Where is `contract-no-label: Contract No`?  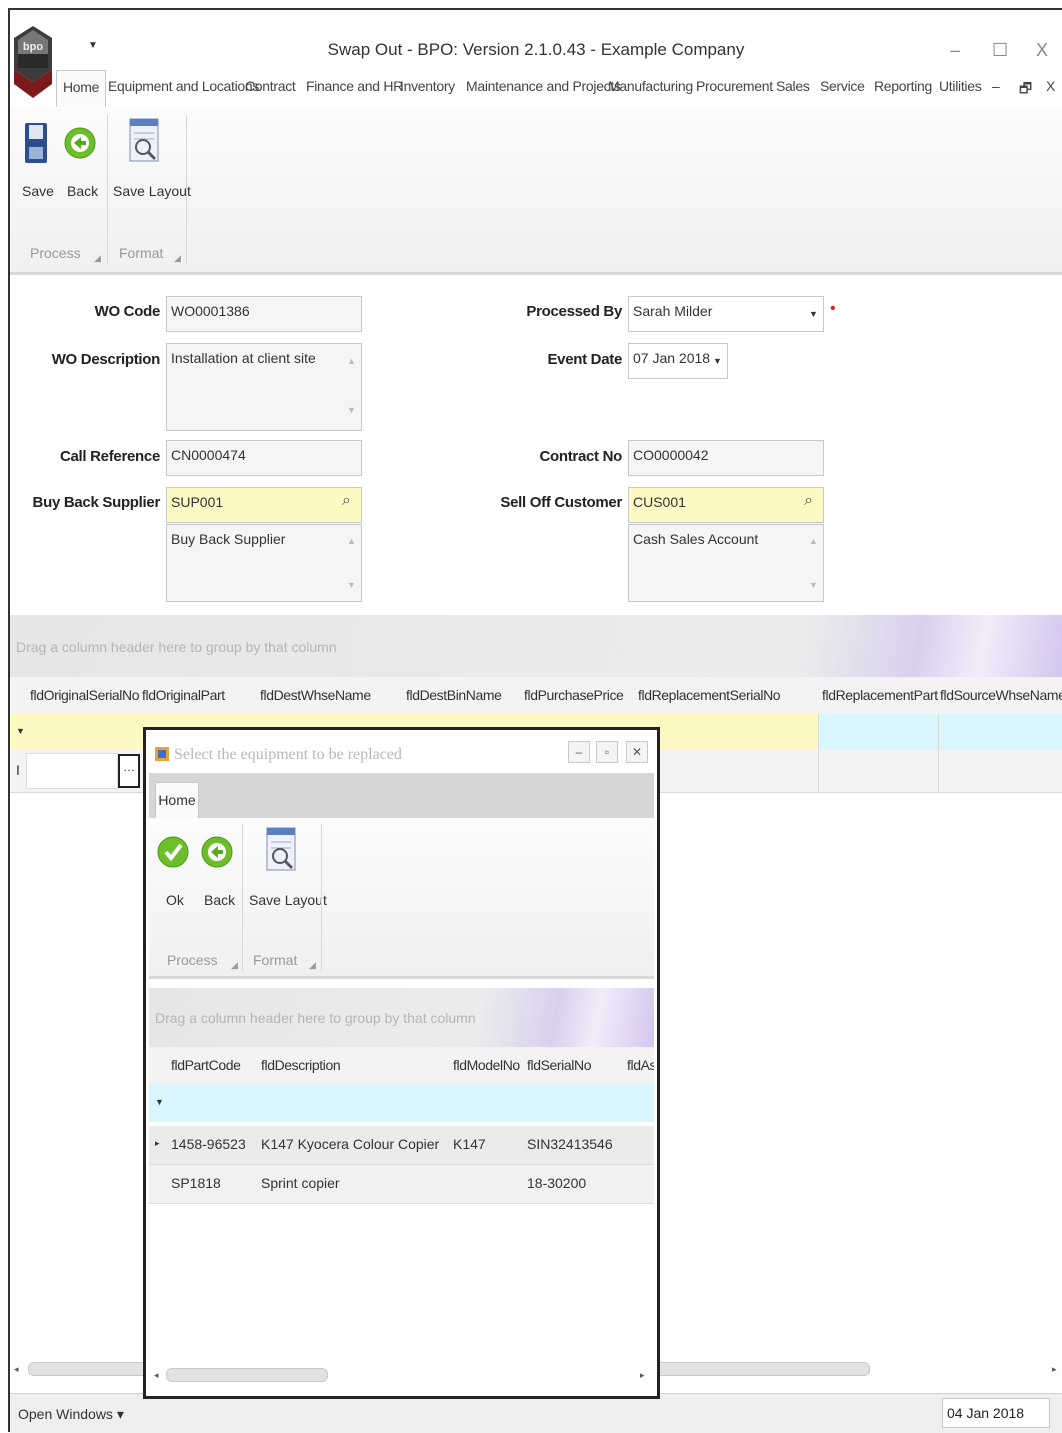 contract-no-label: Contract No is located at coordinates (580, 456).